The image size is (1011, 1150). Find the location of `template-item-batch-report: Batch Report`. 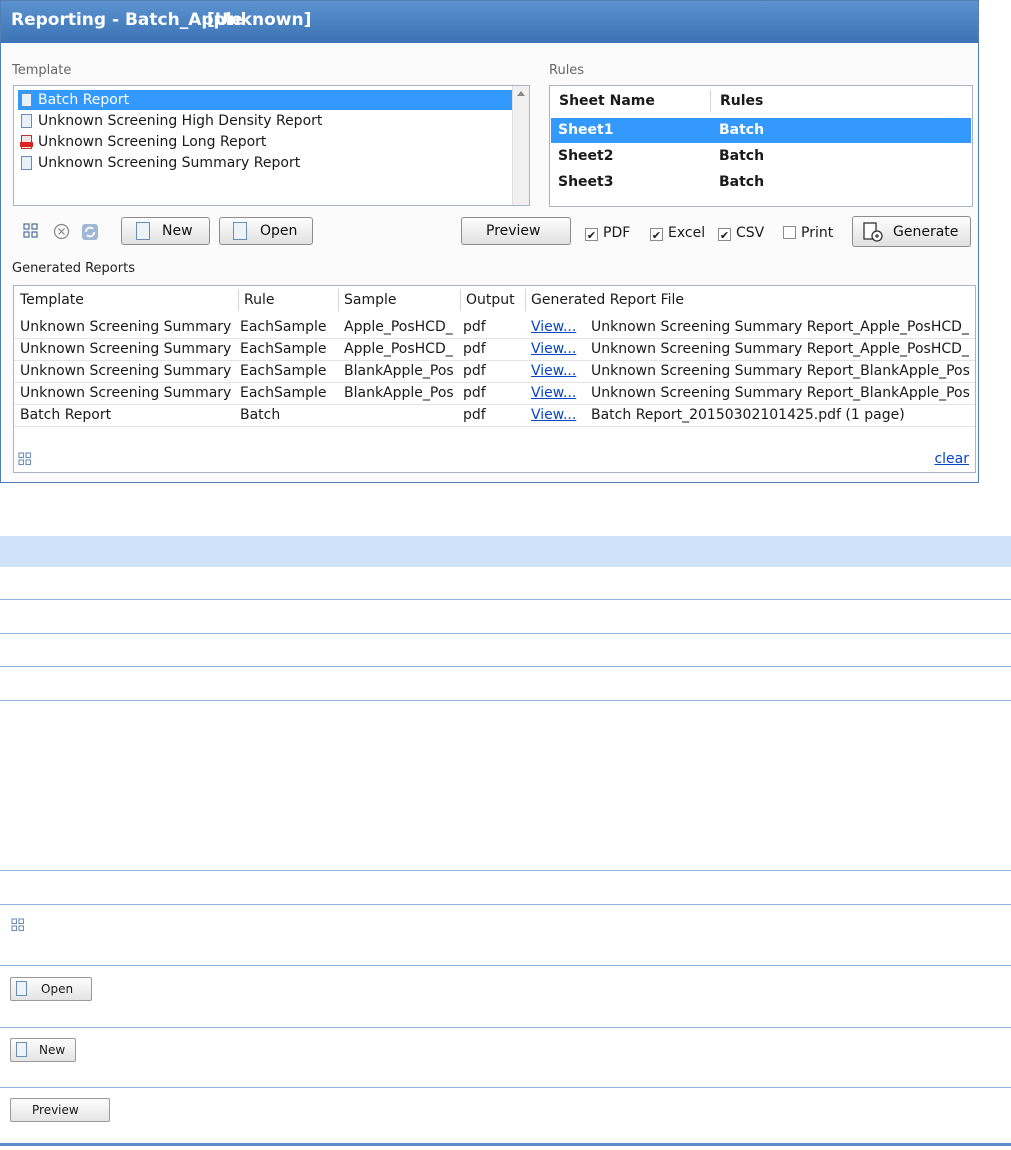

template-item-batch-report: Batch Report is located at coordinates (273, 100).